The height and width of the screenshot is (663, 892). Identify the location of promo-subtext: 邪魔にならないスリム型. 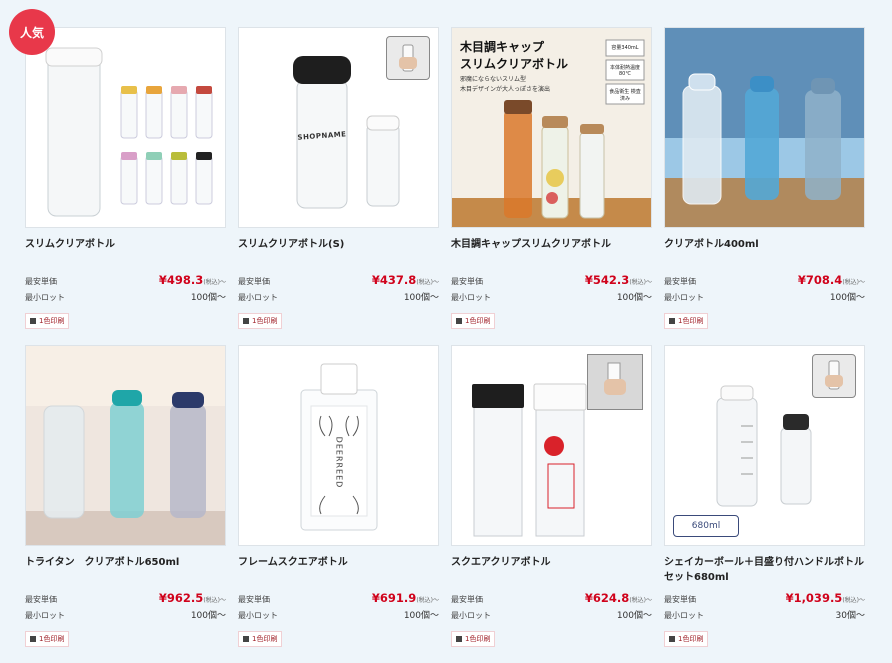
(493, 79).